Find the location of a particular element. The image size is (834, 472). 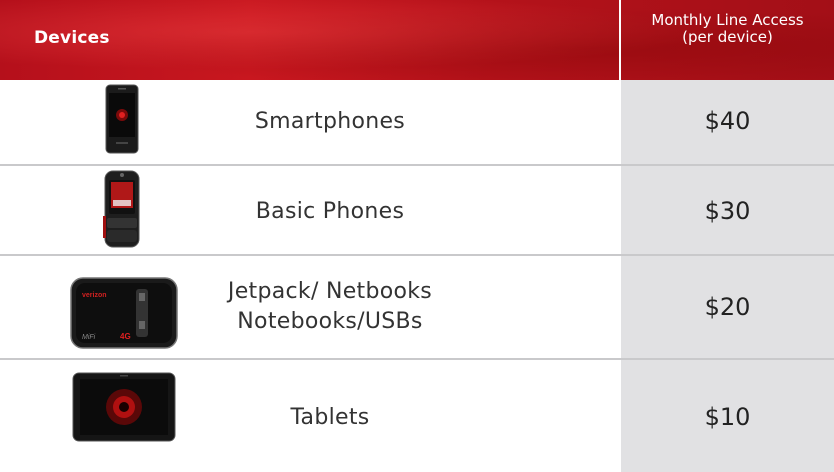

device-label: Jetpack/ Netbooks Notebooks/USBs is located at coordinates (330, 306).